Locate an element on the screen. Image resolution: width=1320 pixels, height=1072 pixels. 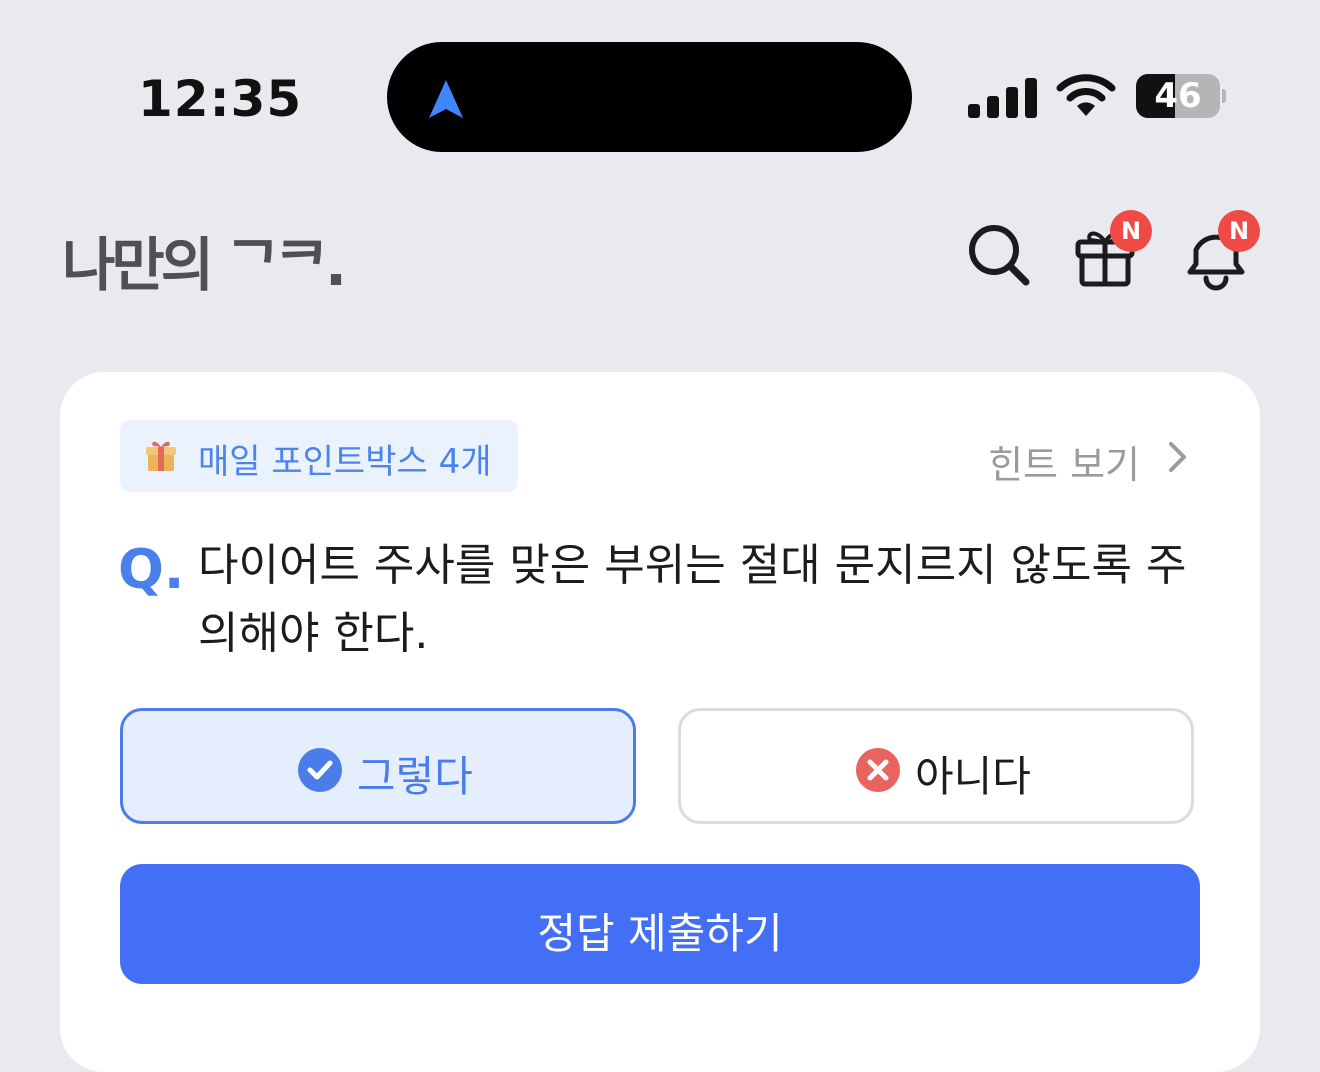
pointbox-label: 매일 포인트박스 4개 is located at coordinates (345, 462).